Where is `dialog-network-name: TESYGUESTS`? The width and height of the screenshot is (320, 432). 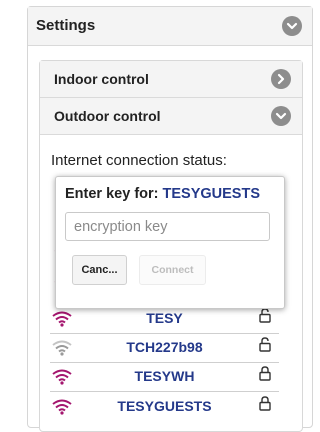 dialog-network-name: TESYGUESTS is located at coordinates (211, 194).